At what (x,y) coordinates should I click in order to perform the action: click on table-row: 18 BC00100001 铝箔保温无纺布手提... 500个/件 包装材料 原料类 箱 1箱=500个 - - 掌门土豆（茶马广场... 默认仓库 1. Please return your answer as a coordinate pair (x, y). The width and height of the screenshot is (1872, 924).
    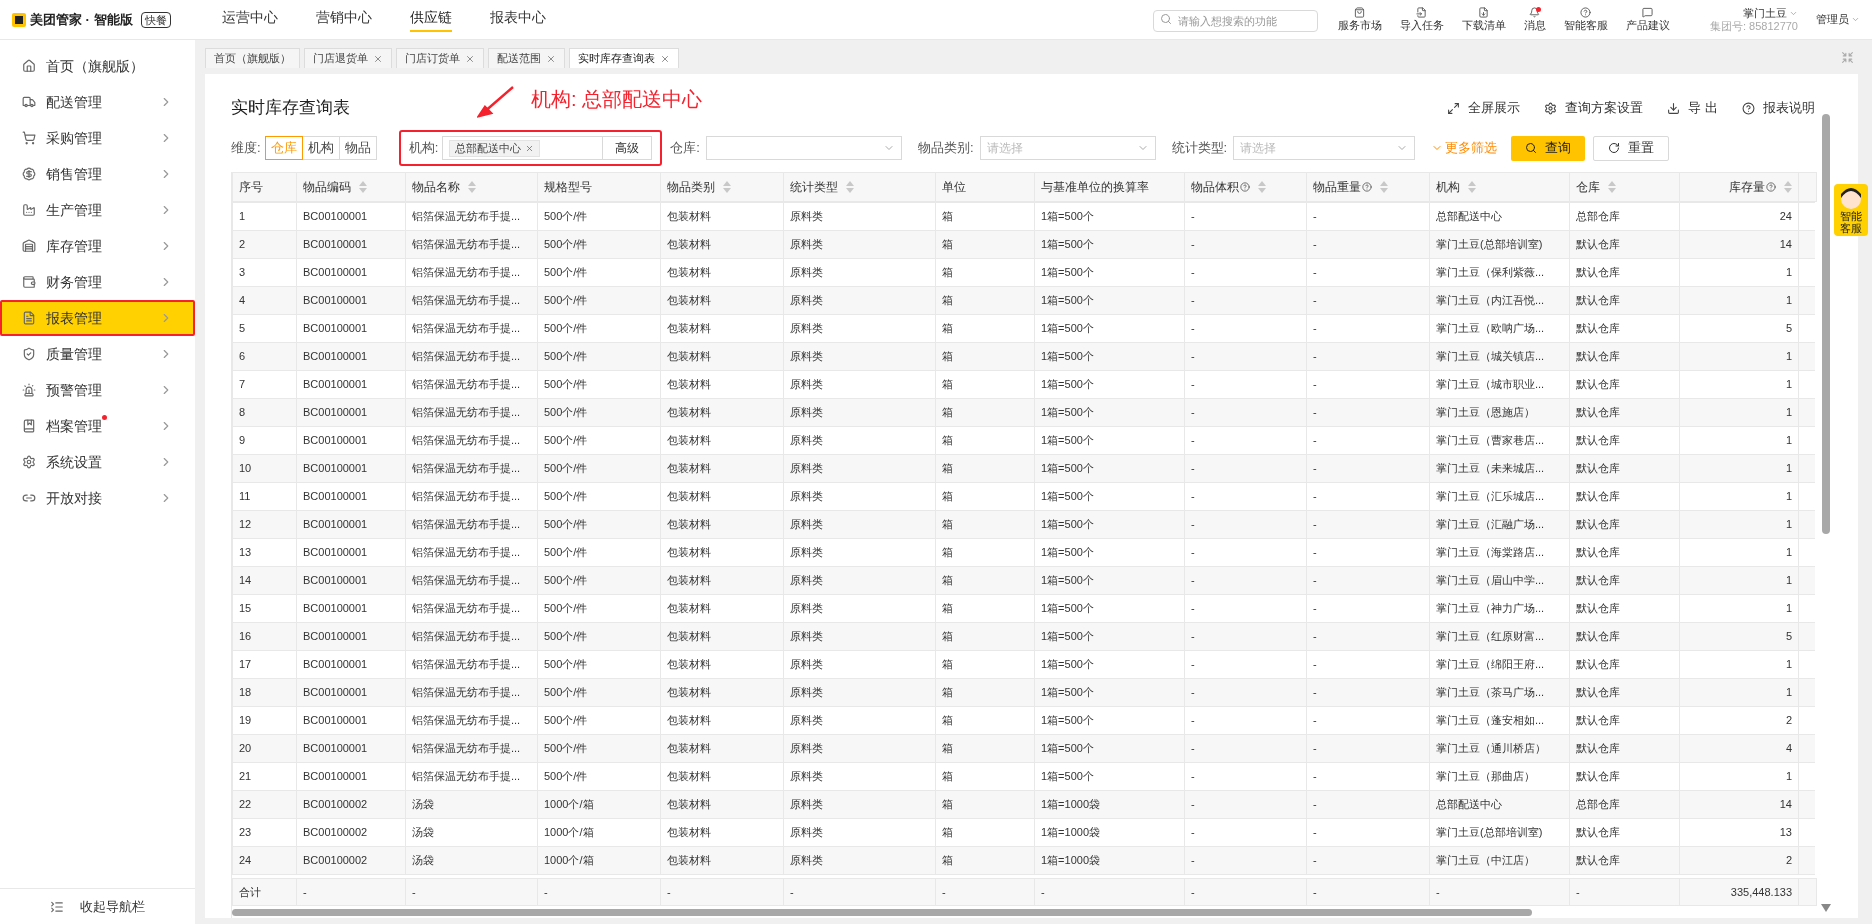
    Looking at the image, I should click on (1023, 692).